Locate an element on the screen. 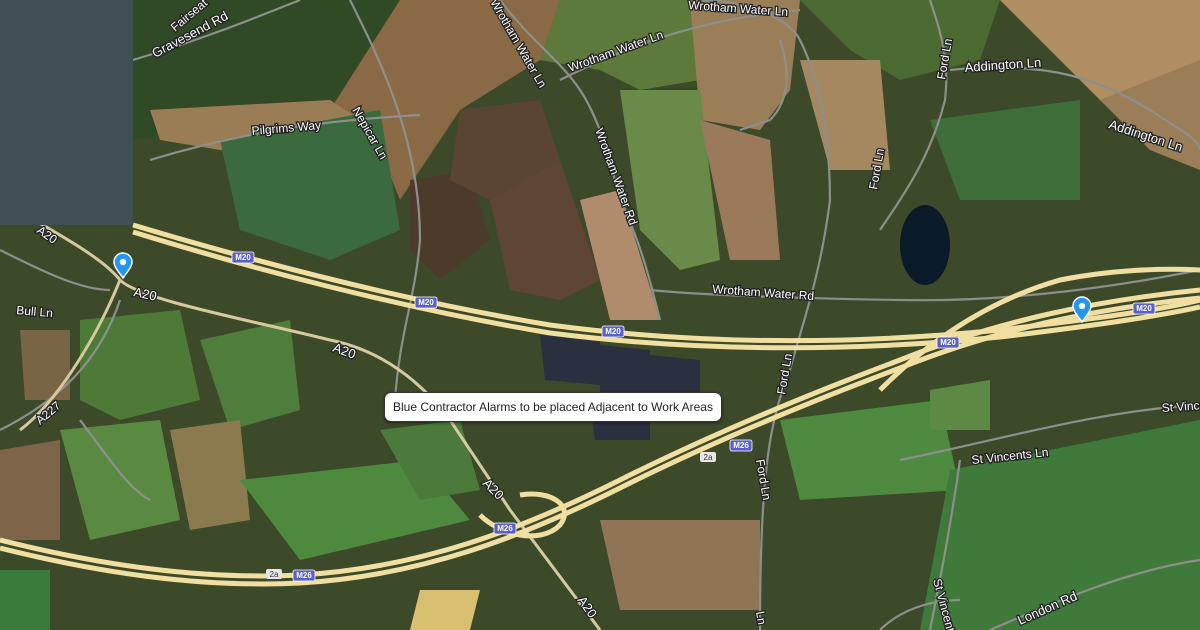  shield-m26-3: M26 is located at coordinates (304, 575).